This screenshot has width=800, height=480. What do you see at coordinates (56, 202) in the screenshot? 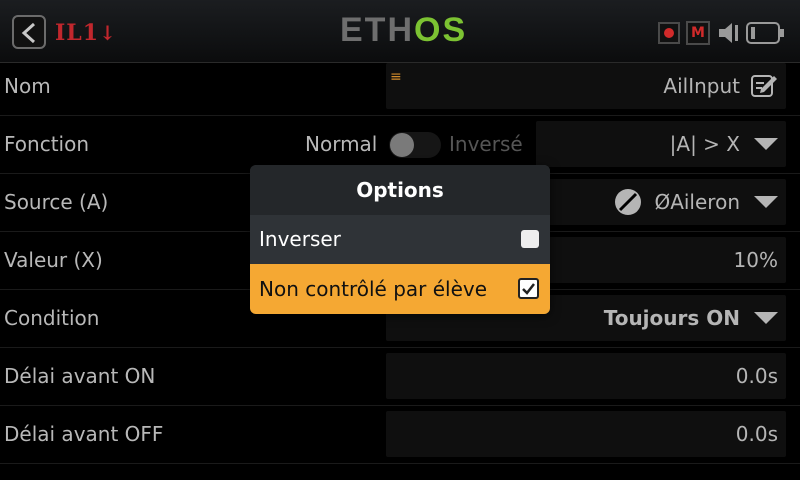
I see `source-label: Source (A)` at bounding box center [56, 202].